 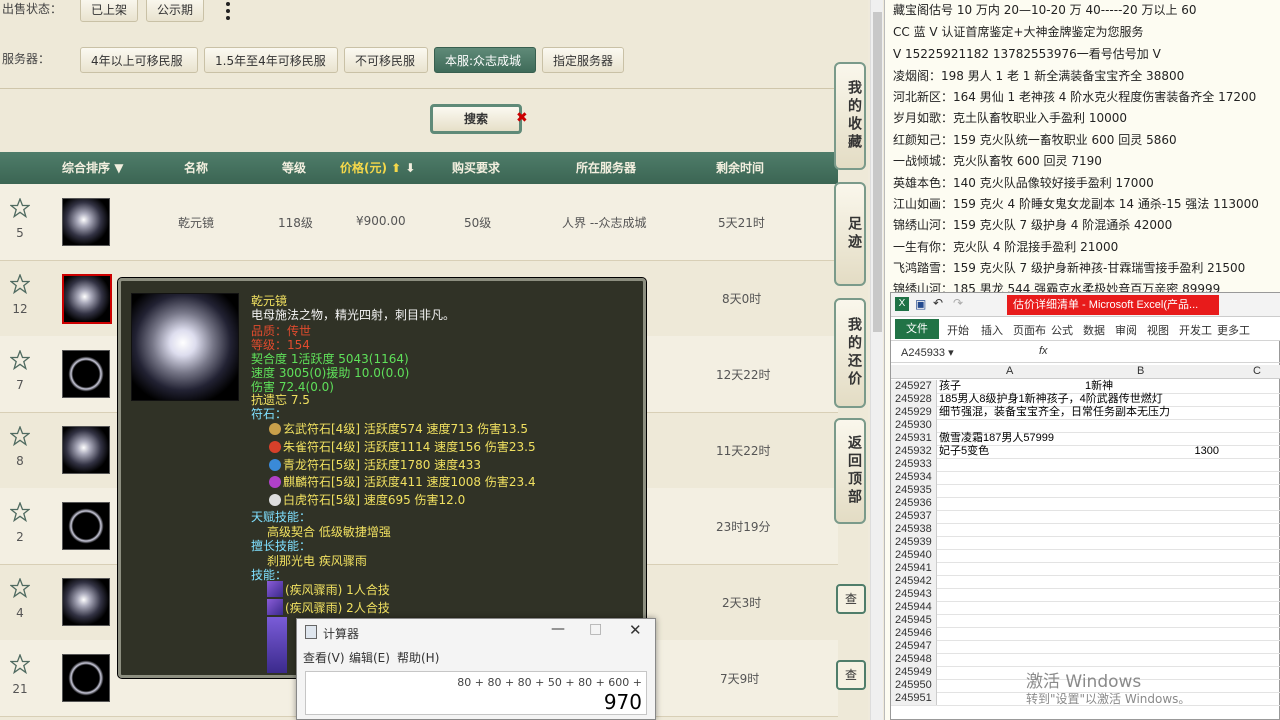 What do you see at coordinates (1085, 647) in the screenshot?
I see `table-row: 245947` at bounding box center [1085, 647].